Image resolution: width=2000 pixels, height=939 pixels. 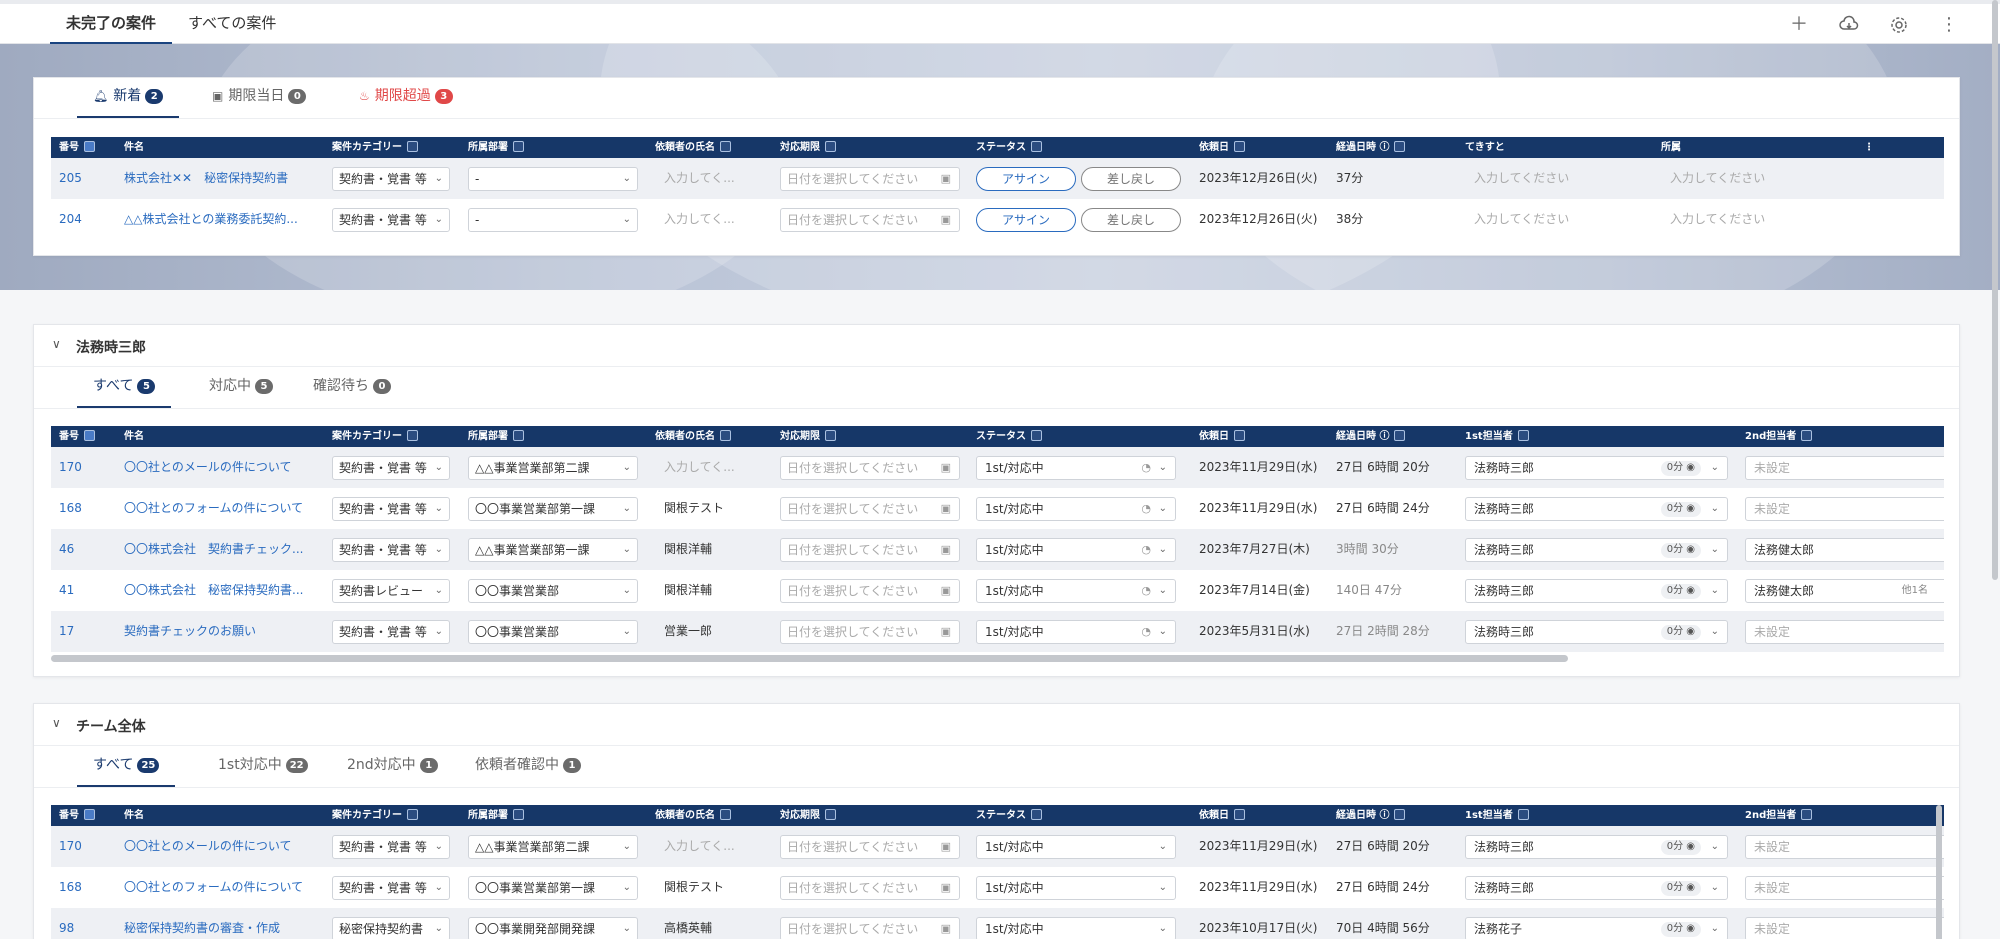 I want to click on tab-all: すべて 5, so click(x=124, y=388).